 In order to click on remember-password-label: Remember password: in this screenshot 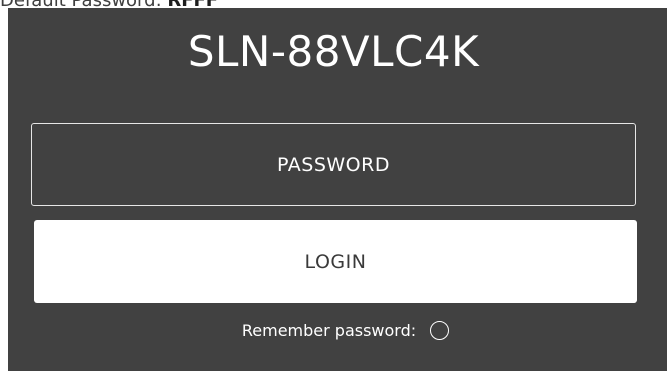, I will do `click(329, 330)`.